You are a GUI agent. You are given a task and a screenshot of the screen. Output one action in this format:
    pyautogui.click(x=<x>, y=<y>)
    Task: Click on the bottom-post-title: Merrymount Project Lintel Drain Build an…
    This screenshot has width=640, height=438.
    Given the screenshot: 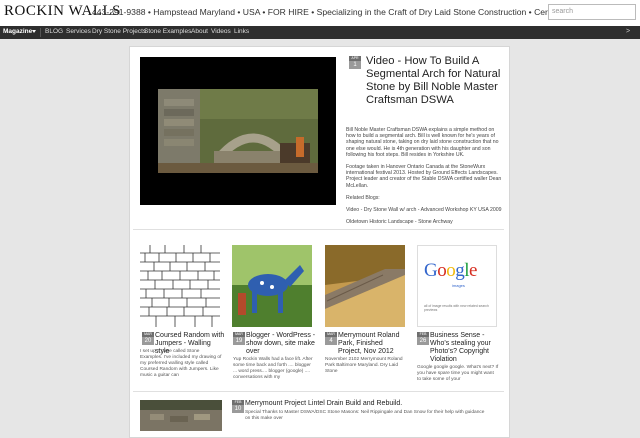 What is the action you would take?
    pyautogui.click(x=375, y=403)
    